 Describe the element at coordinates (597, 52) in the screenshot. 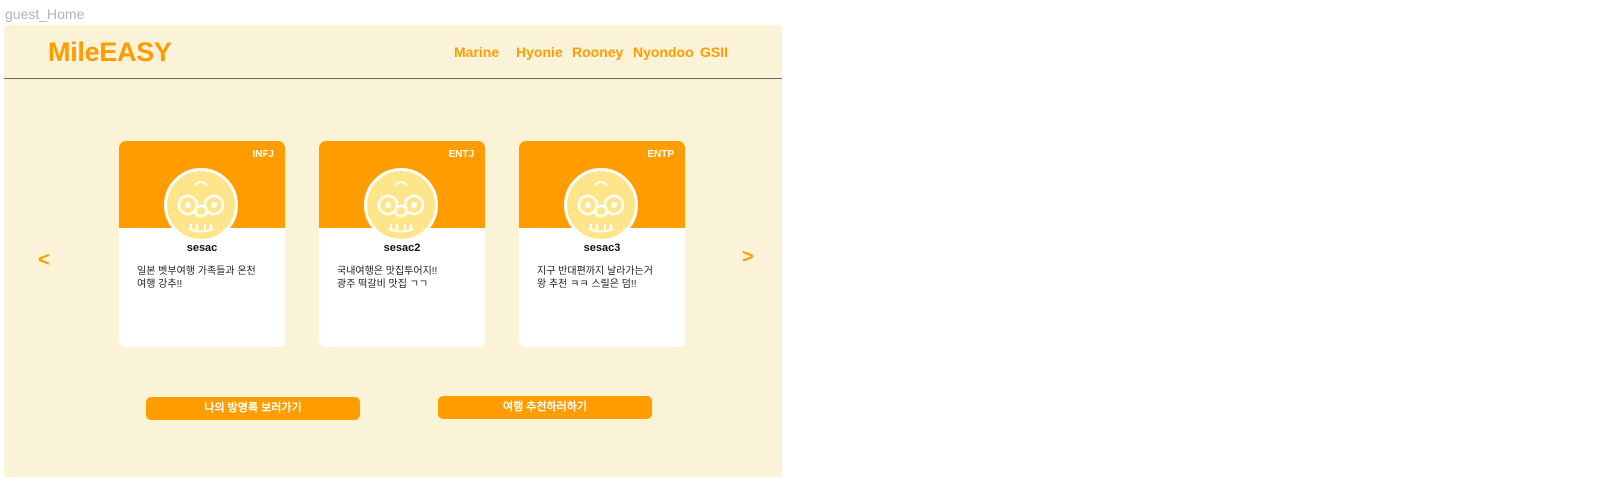

I see `nav-item-rooney: Rooney` at that location.